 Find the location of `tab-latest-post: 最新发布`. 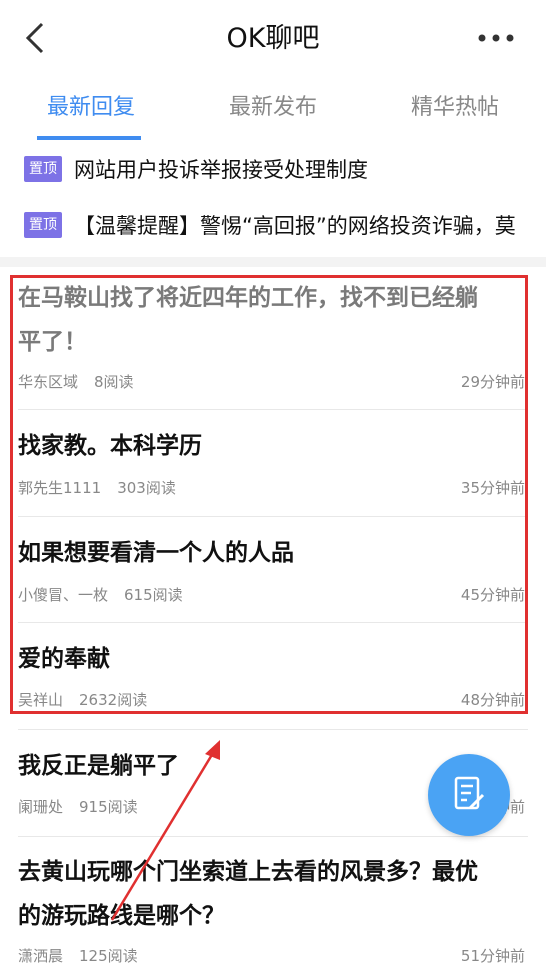

tab-latest-post: 最新发布 is located at coordinates (273, 109).